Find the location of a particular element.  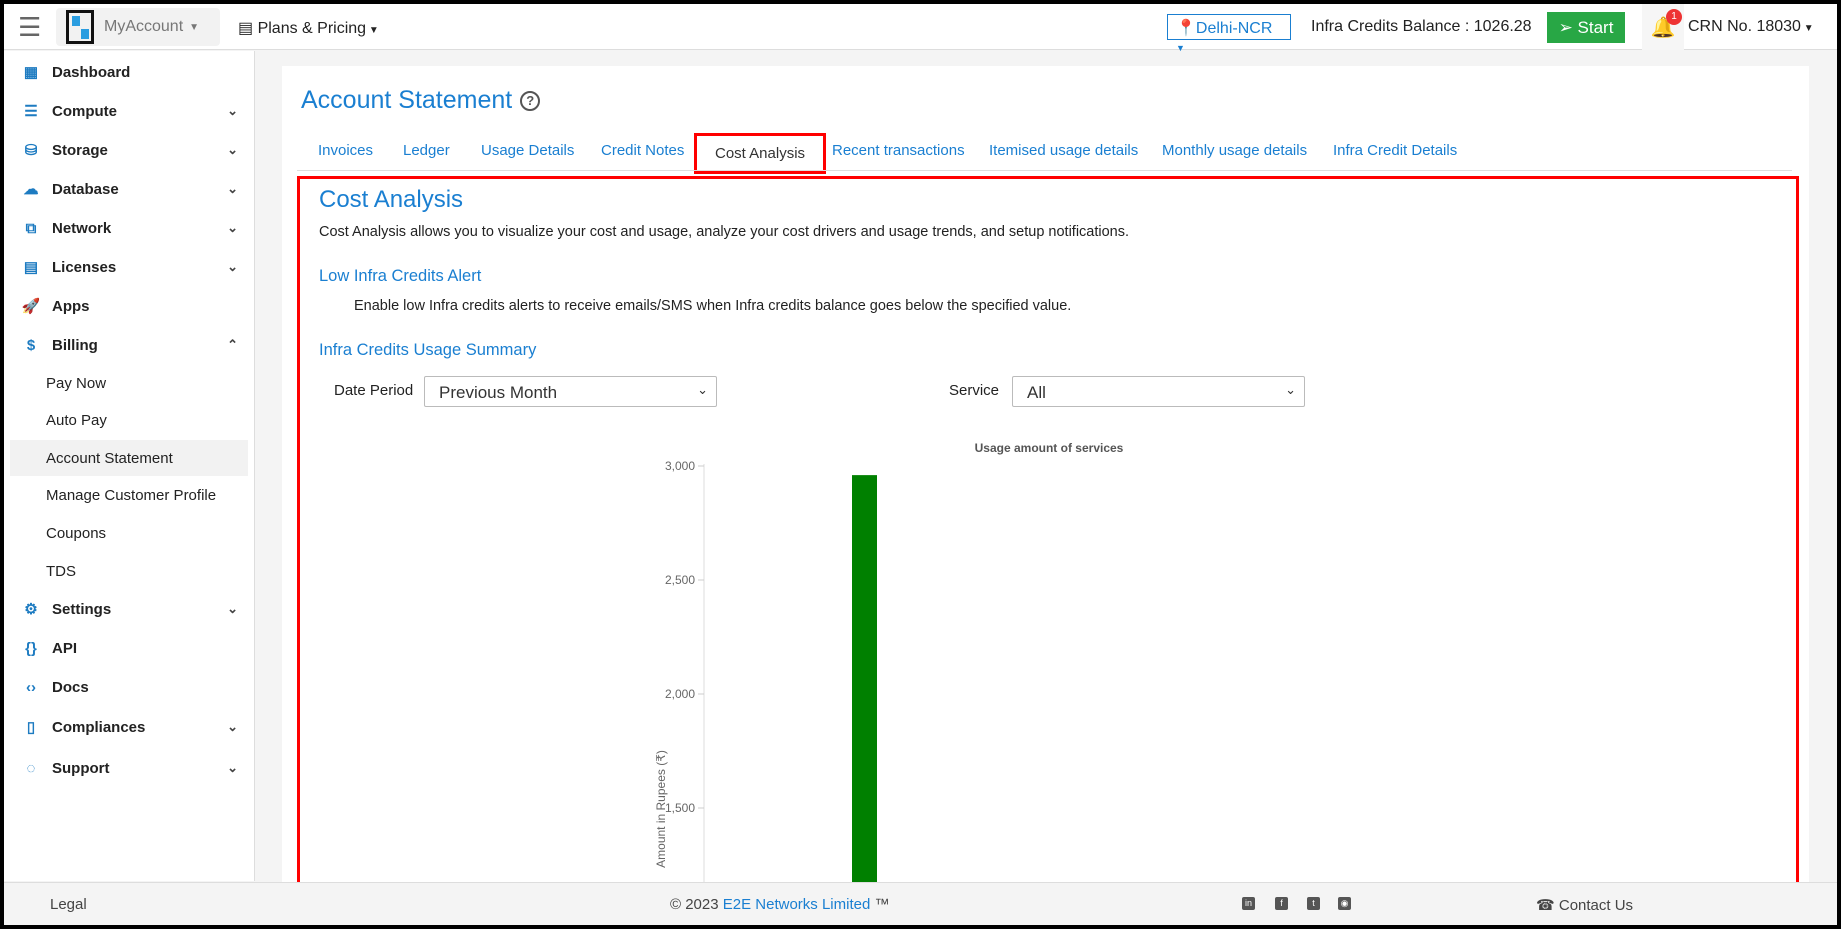

linkedin-icon: in is located at coordinates (1248, 903).